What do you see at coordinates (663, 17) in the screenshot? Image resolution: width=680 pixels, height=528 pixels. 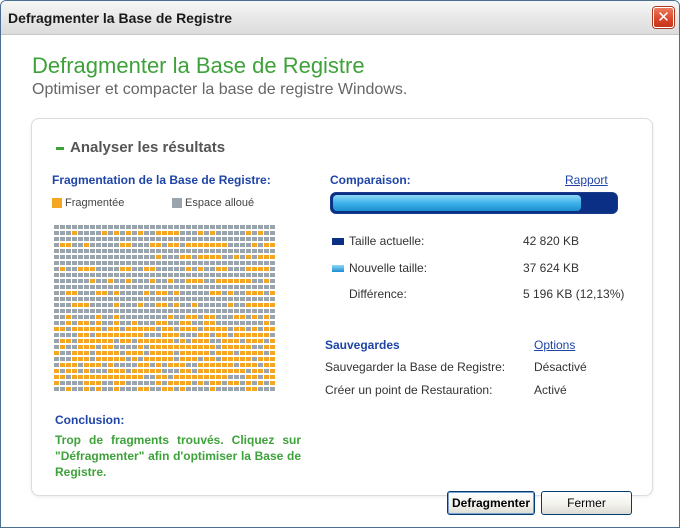 I see `close-window-button: ✕` at bounding box center [663, 17].